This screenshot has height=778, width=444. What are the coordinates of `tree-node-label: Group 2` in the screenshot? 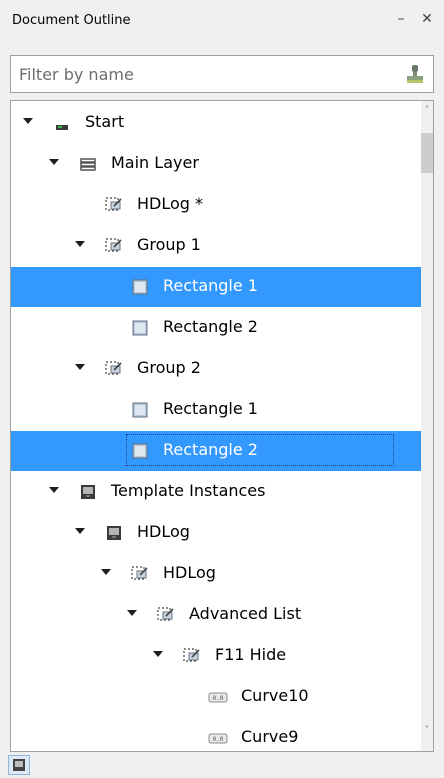 It's located at (169, 367).